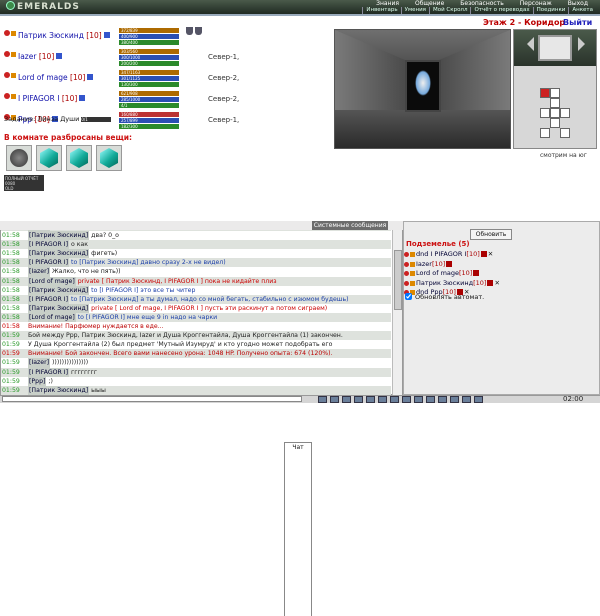 This screenshot has height=616, width=600. Describe the element at coordinates (68, 137) in the screenshot. I see `room-items-title: В комнате разбросаны вещи:` at that location.